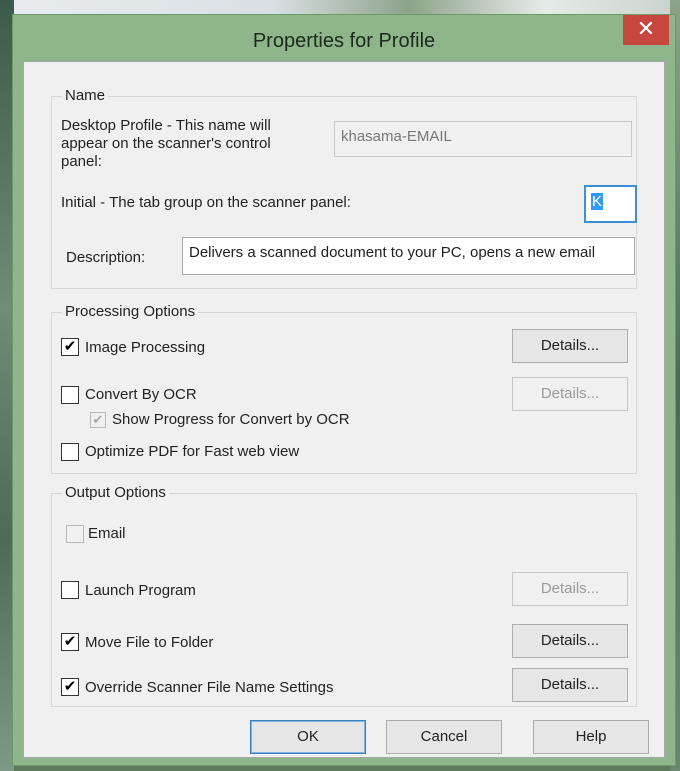 The width and height of the screenshot is (680, 771). I want to click on override-name-label: Override Scanner File Name Settings, so click(209, 688).